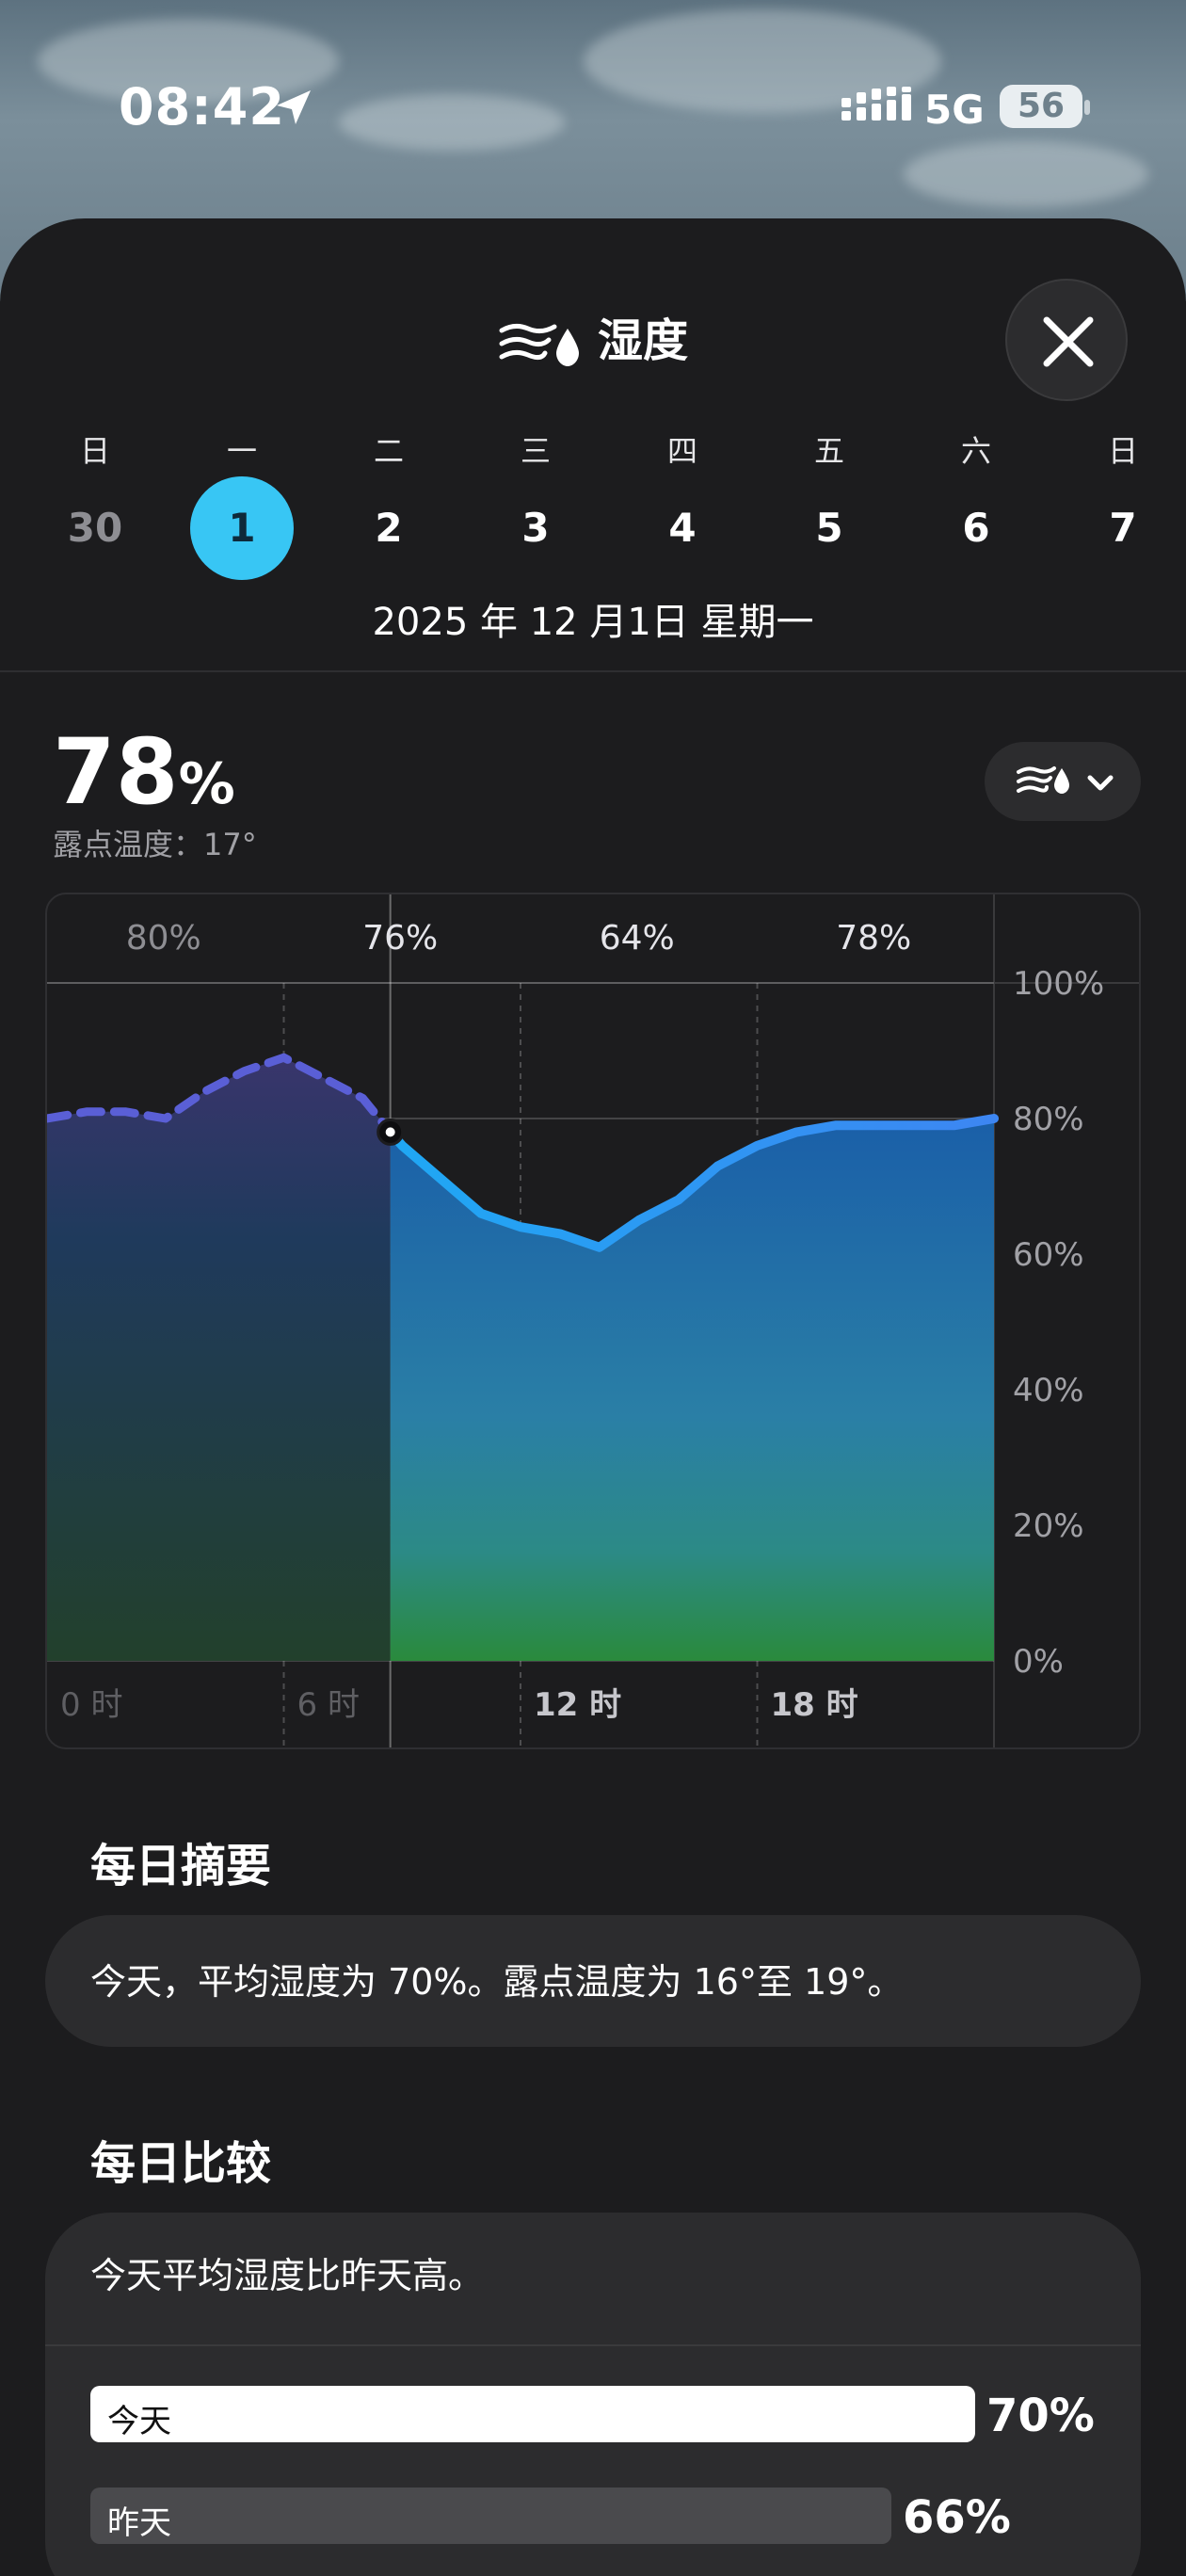  Describe the element at coordinates (91, 1705) in the screenshot. I see `x-tick-label: 0 时` at that location.